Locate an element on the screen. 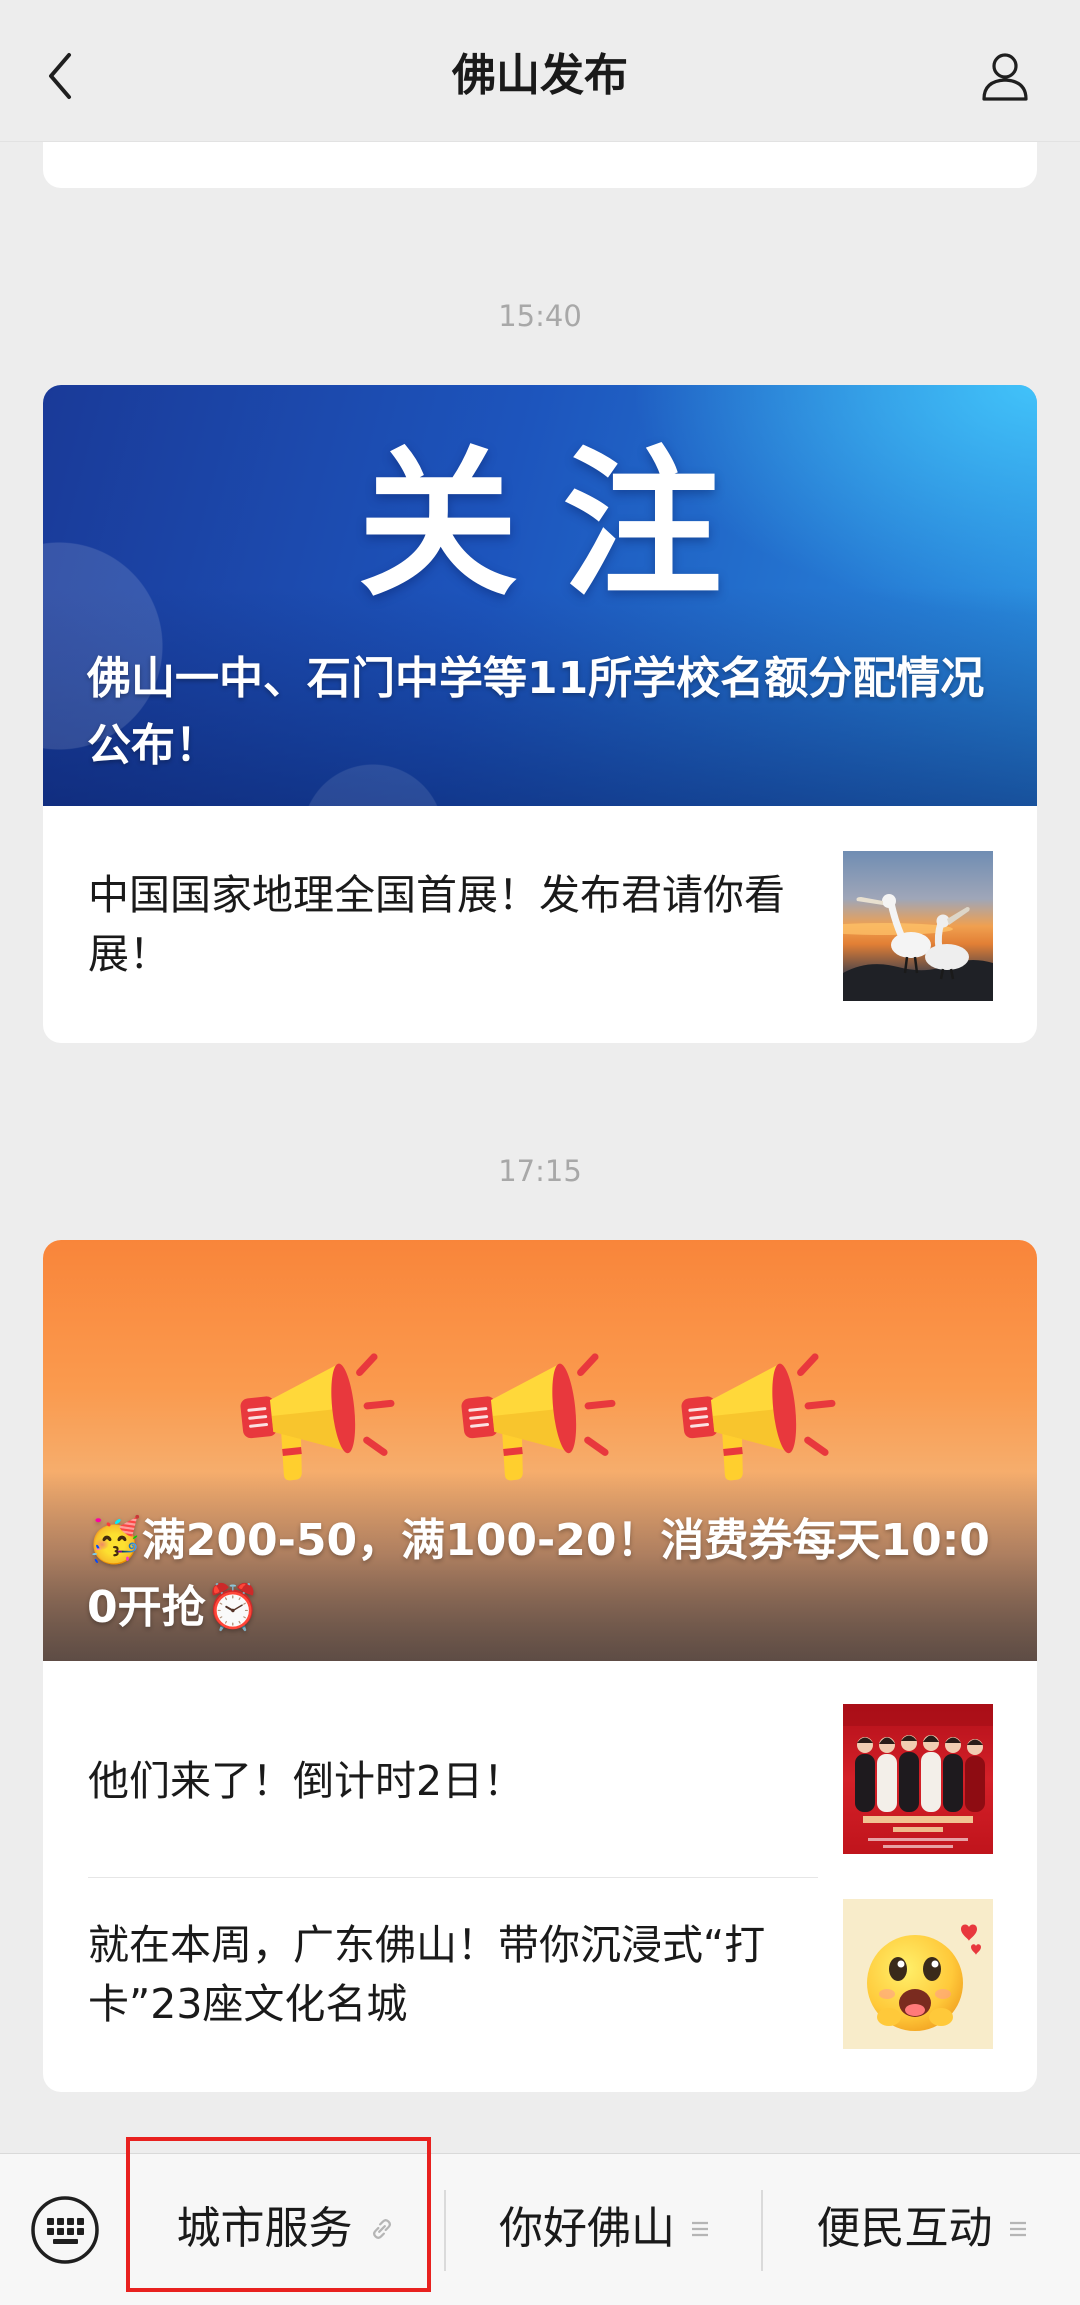 The image size is (1080, 2305). page-title: 佛山发布 is located at coordinates (540, 75).